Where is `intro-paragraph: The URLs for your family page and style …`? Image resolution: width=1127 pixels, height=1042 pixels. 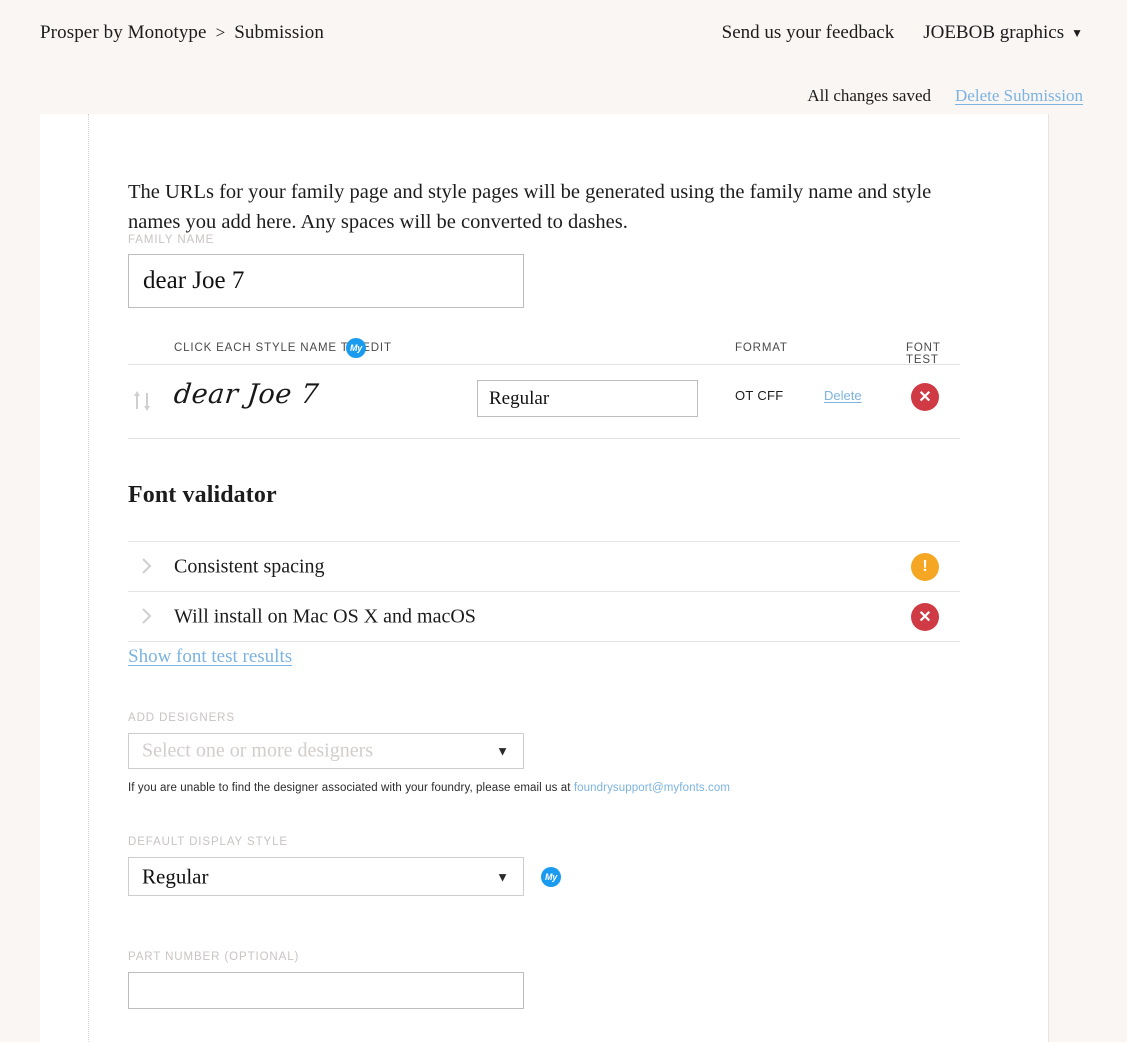 intro-paragraph: The URLs for your family page and style … is located at coordinates (530, 206).